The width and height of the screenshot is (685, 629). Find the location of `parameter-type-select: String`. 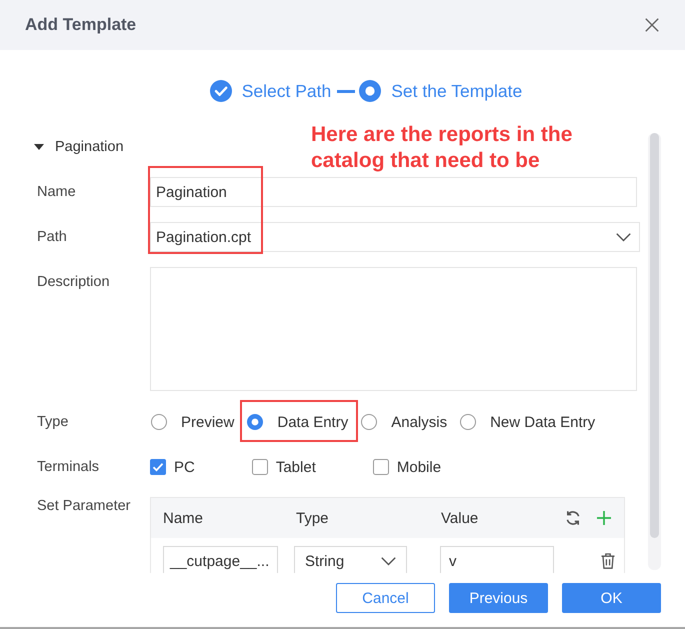

parameter-type-select: String is located at coordinates (350, 559).